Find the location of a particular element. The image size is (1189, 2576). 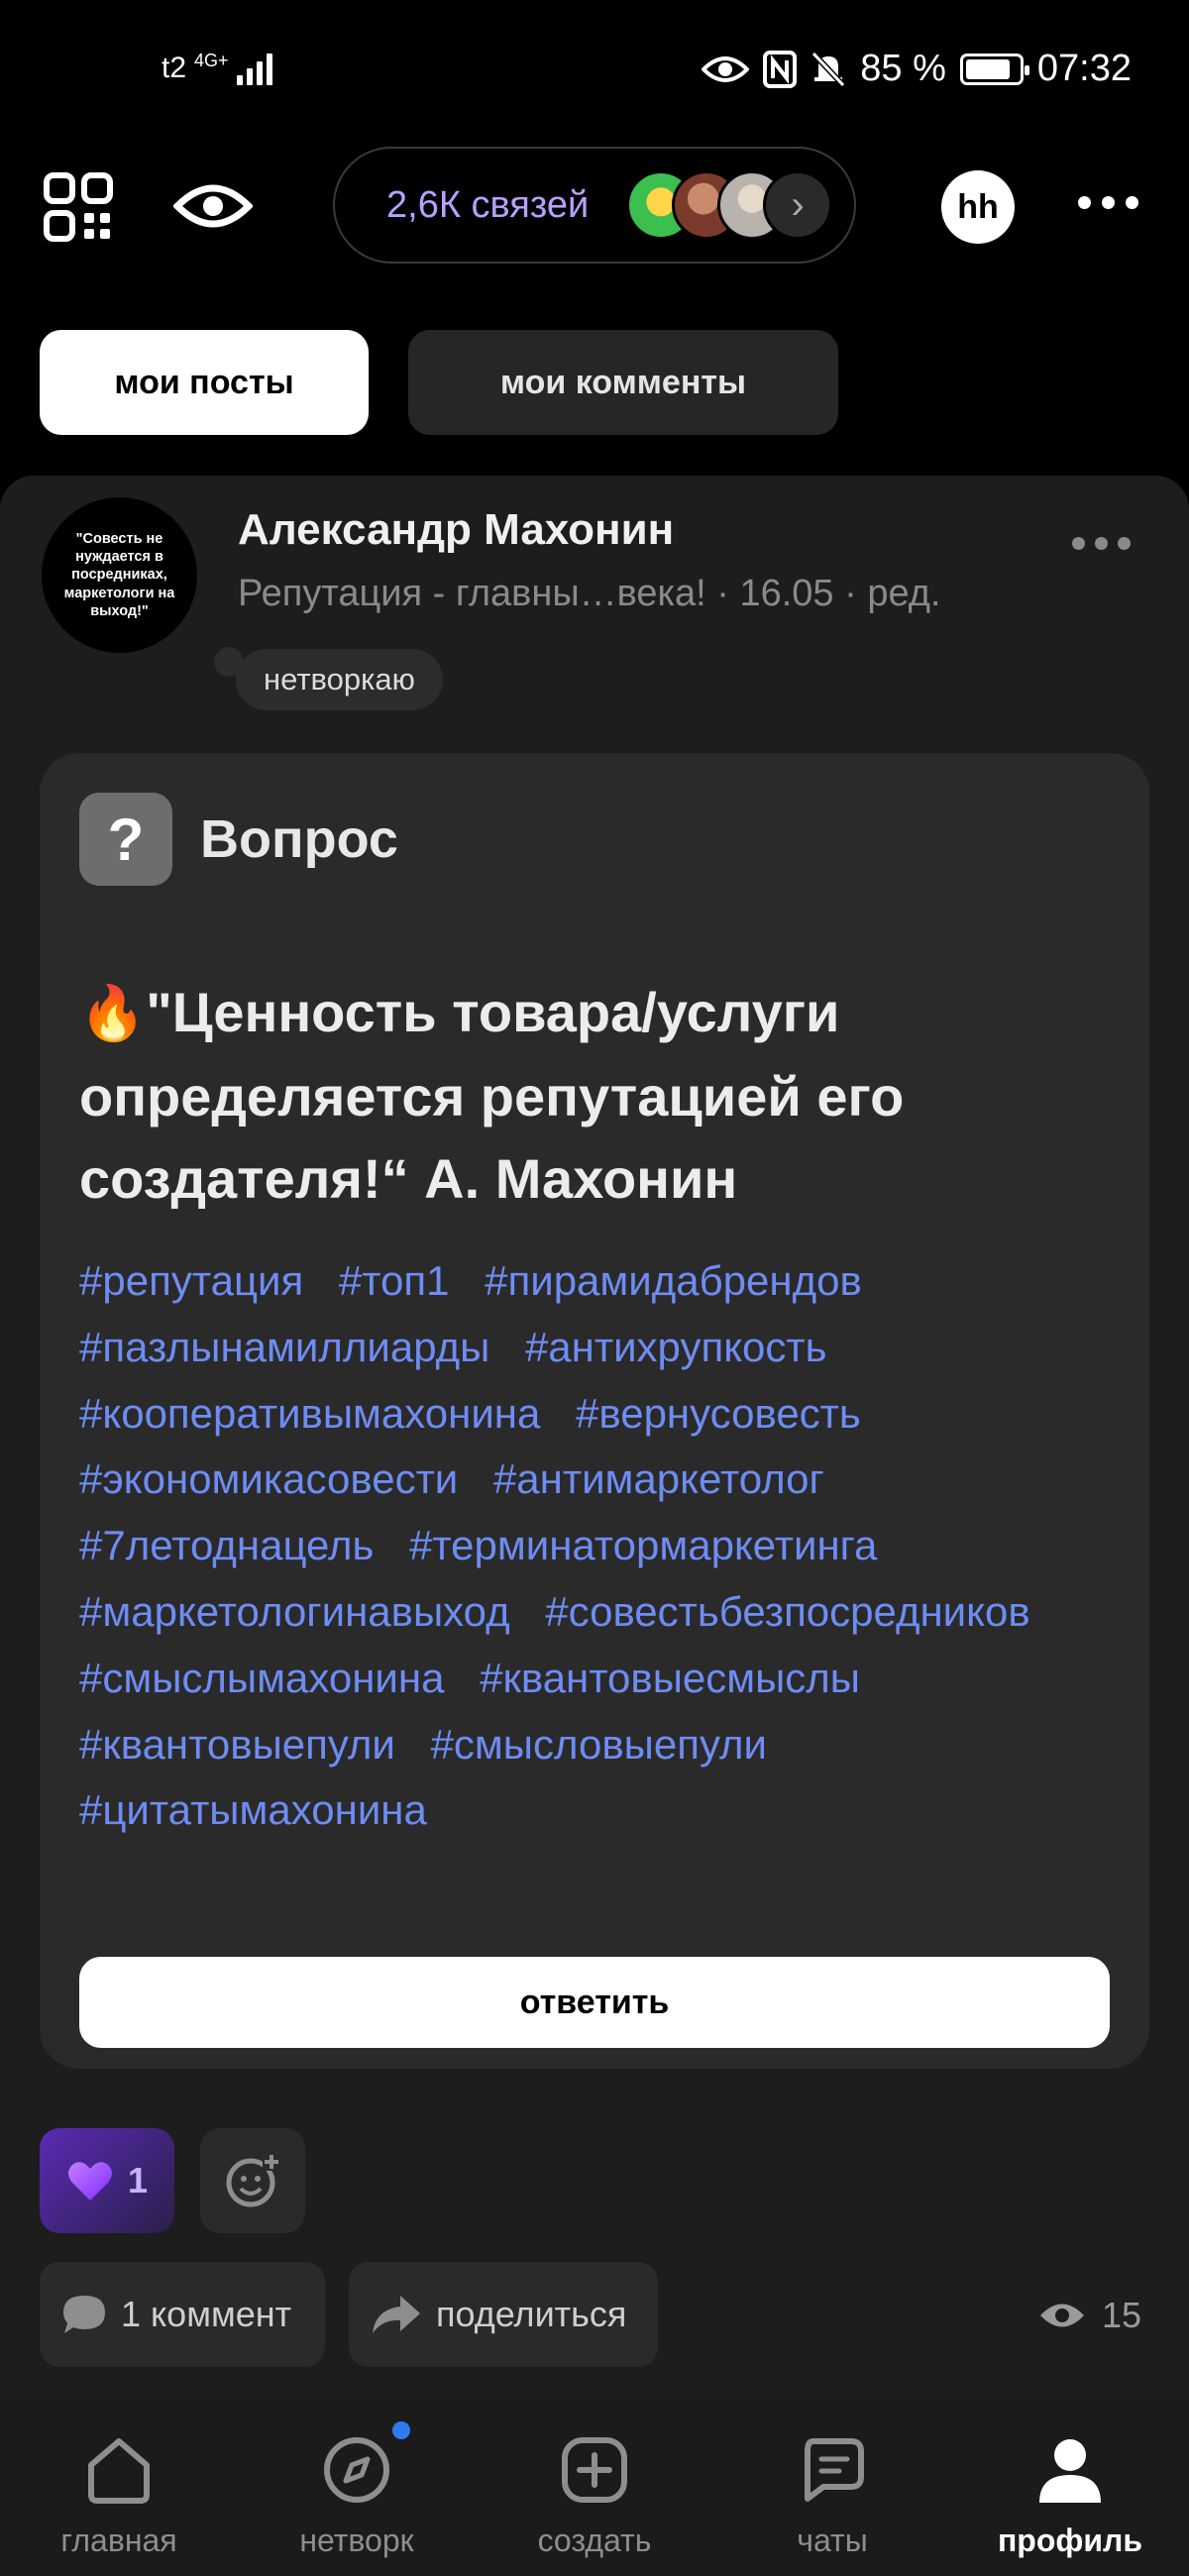

nav-chats: чаты is located at coordinates (832, 2487).